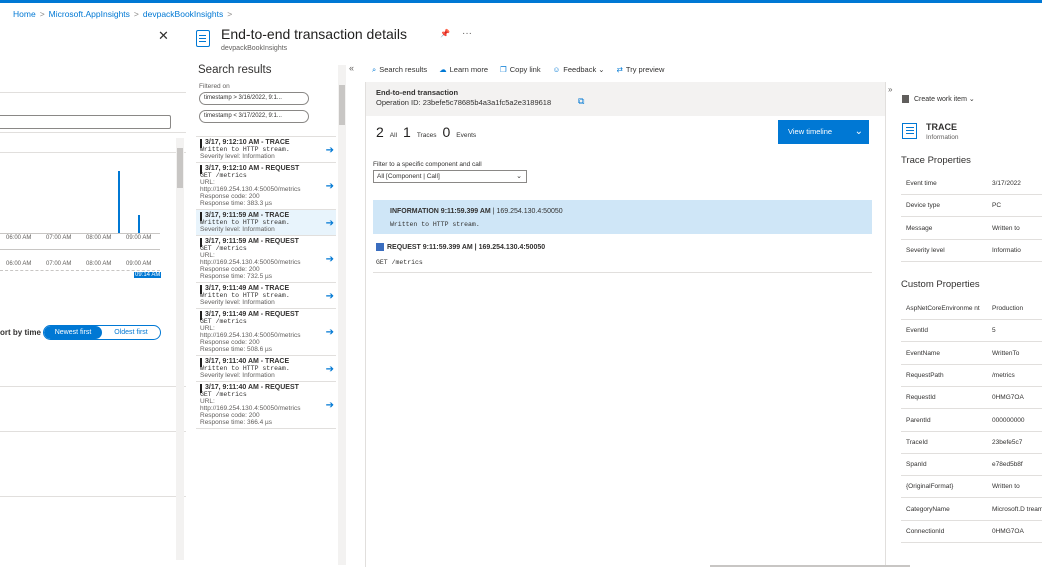  What do you see at coordinates (940, 284) in the screenshot?
I see `custom-properties-heading: Custom Properties` at bounding box center [940, 284].